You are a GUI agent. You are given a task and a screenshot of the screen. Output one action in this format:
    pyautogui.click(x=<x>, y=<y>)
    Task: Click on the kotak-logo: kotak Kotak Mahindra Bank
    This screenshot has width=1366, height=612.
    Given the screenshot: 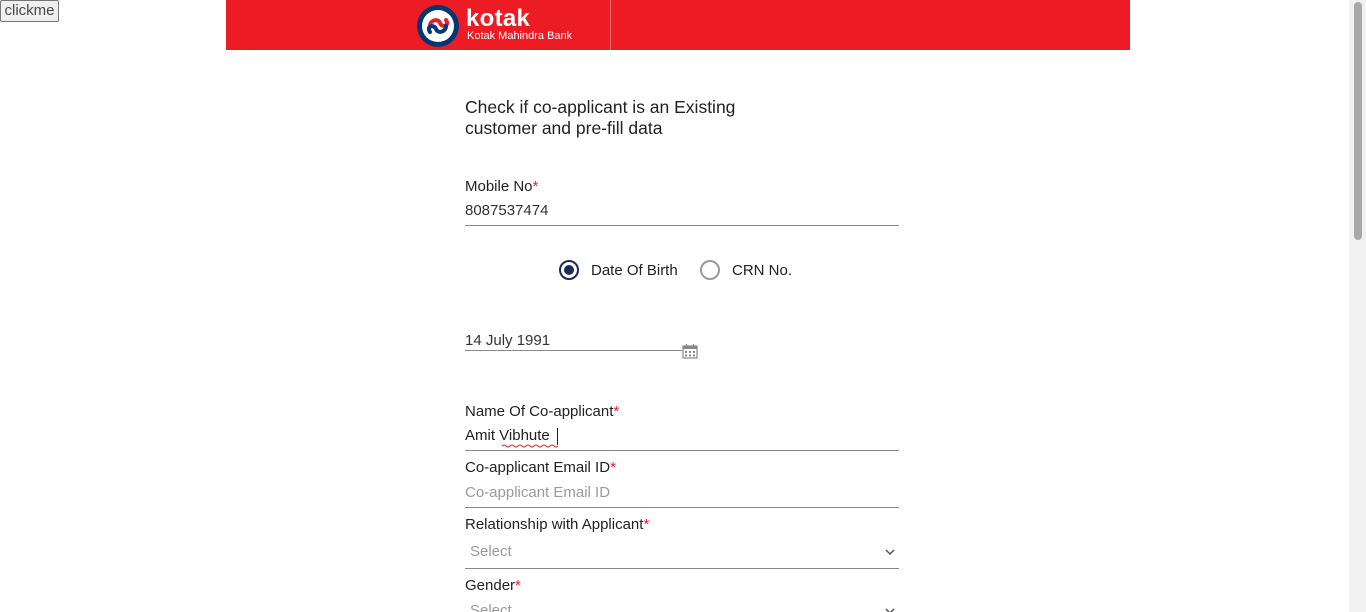 What is the action you would take?
    pyautogui.click(x=506, y=25)
    